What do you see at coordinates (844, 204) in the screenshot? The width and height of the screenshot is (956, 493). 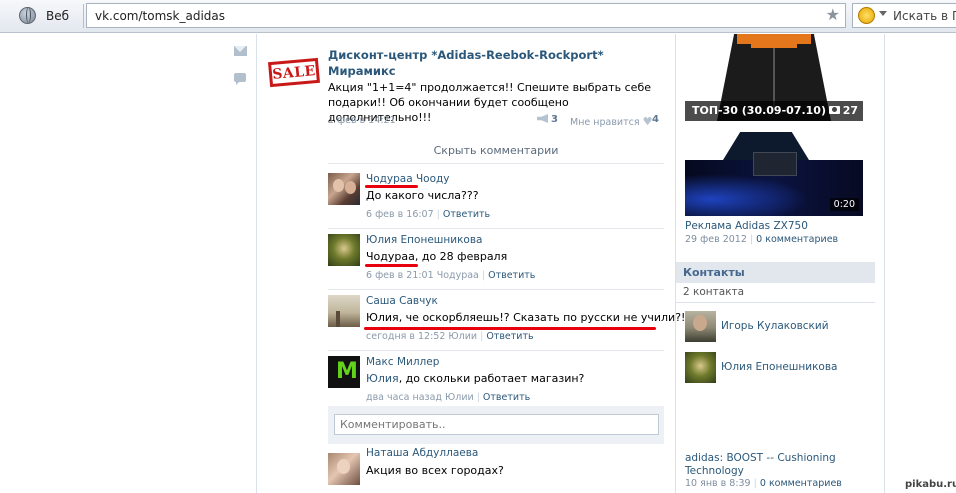 I see `video-duration: 0:20` at bounding box center [844, 204].